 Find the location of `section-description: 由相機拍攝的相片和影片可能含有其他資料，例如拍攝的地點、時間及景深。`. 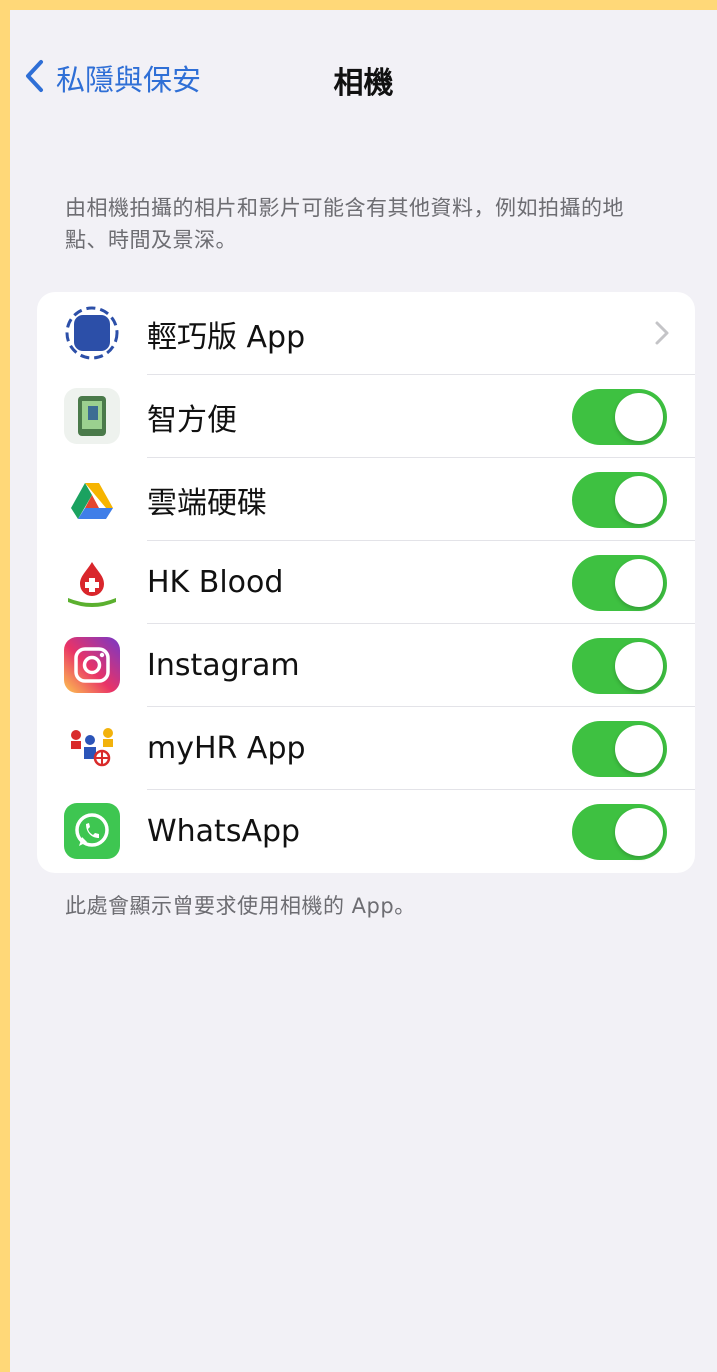

section-description: 由相機拍攝的相片和影片可能含有其他資料，例如拍攝的地點、時間及景深。 is located at coordinates (344, 224).